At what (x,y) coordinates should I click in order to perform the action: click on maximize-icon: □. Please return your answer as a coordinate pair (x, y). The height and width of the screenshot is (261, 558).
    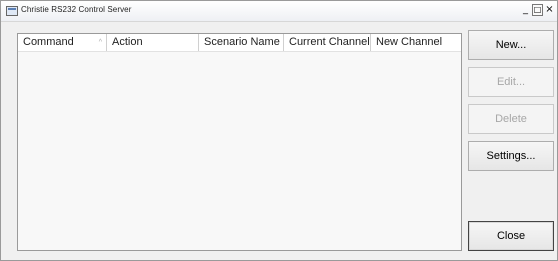
    Looking at the image, I should click on (537, 10).